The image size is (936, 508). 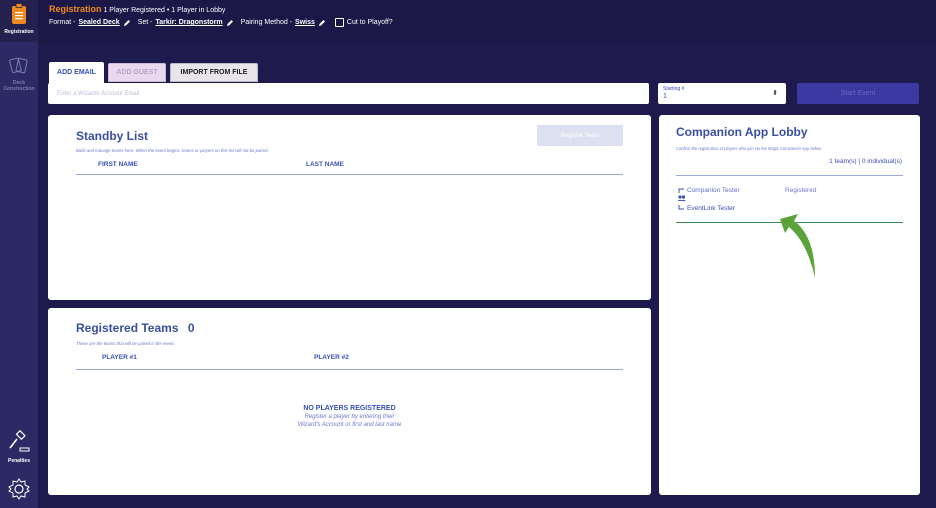 I want to click on format-value: Sealed Deck, so click(x=98, y=22).